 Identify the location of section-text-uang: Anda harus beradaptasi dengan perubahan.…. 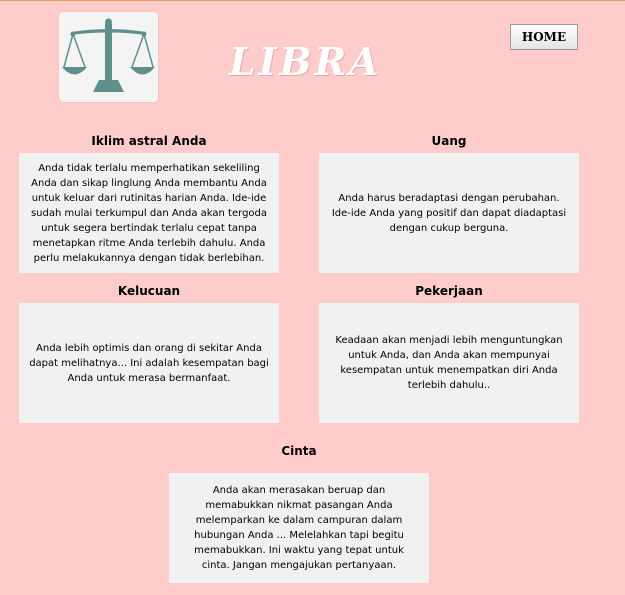
(449, 213).